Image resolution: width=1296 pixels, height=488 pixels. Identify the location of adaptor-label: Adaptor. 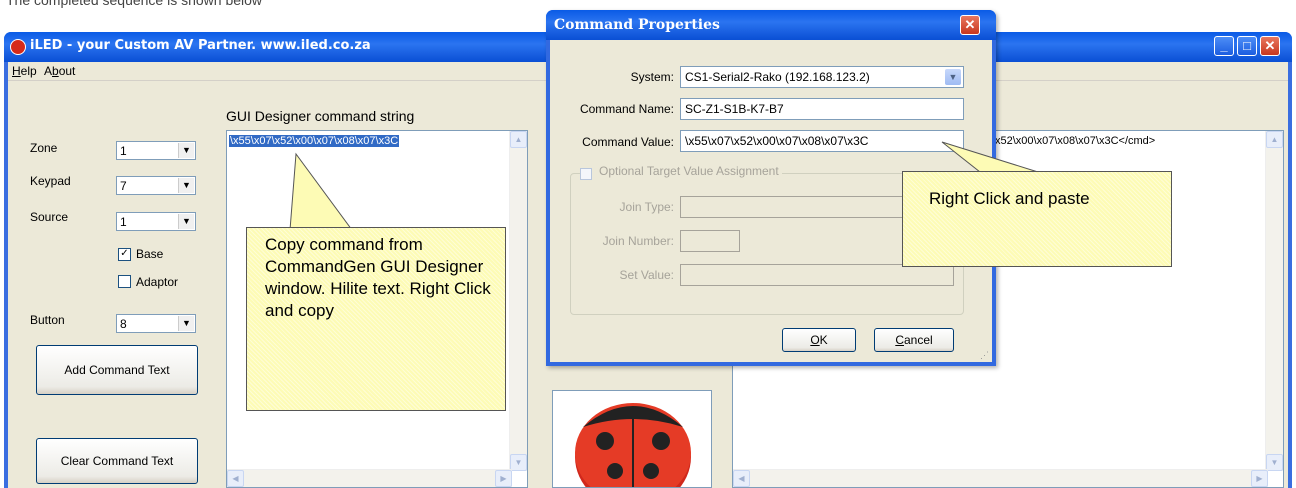
(157, 282).